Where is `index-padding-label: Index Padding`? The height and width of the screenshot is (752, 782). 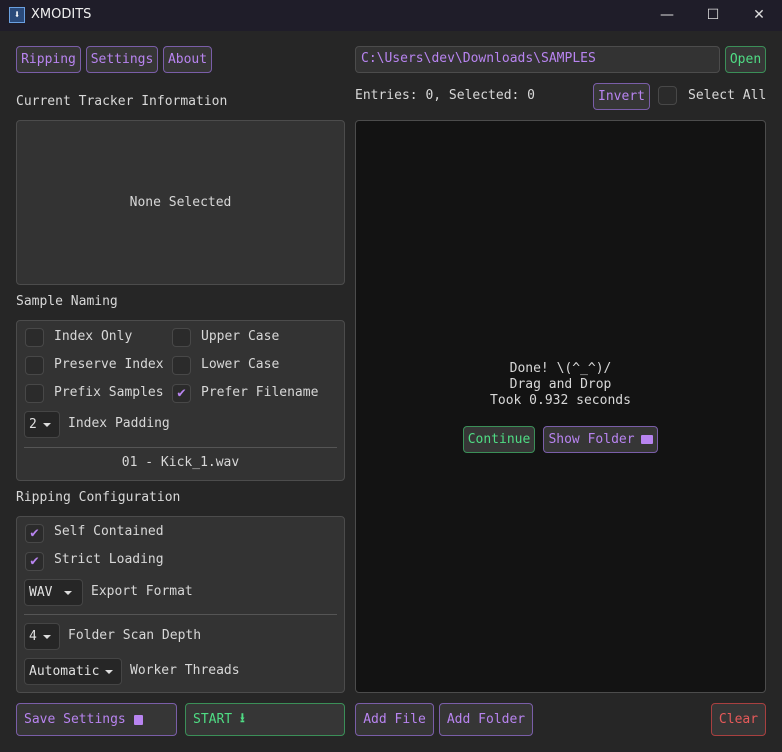
index-padding-label: Index Padding is located at coordinates (119, 423).